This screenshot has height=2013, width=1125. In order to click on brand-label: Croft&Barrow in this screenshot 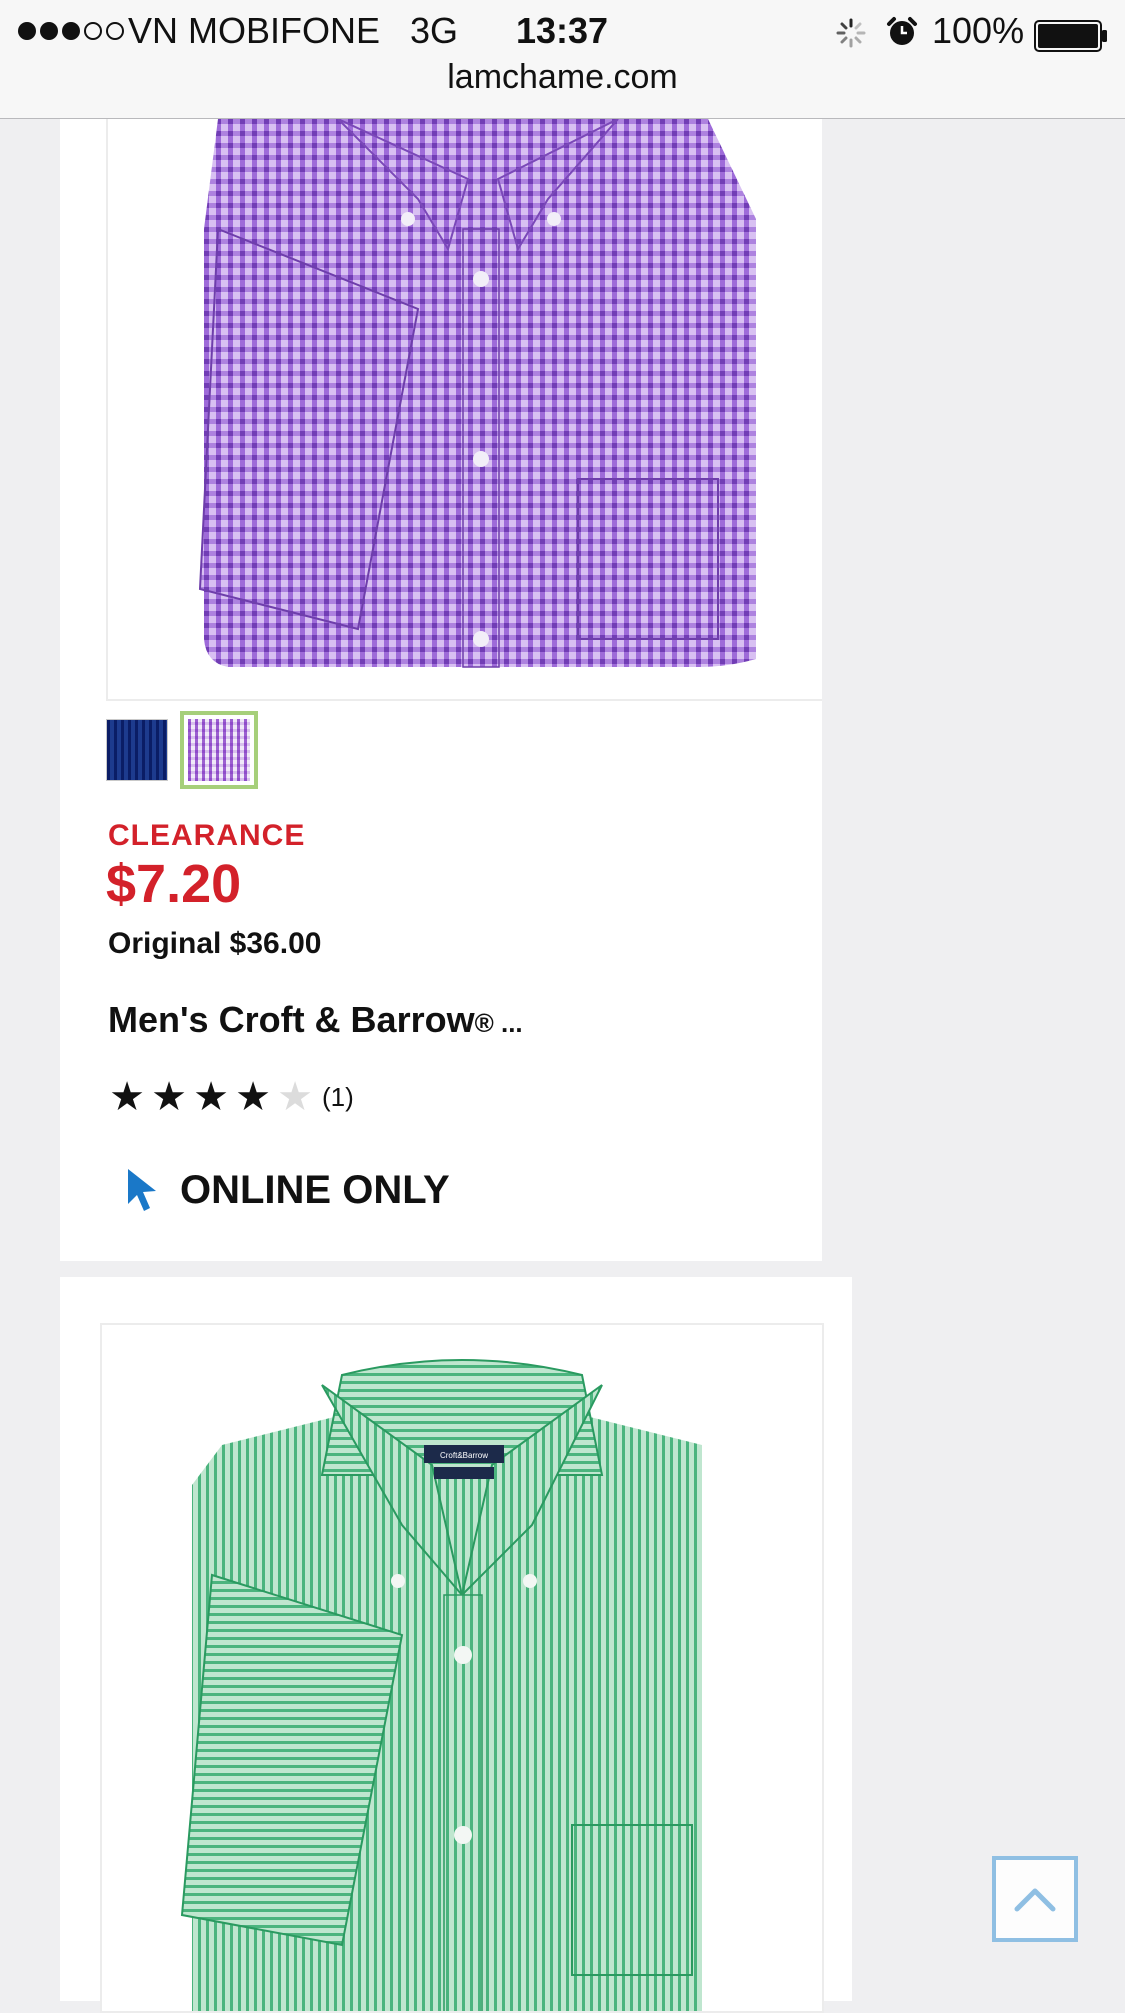, I will do `click(464, 1455)`.